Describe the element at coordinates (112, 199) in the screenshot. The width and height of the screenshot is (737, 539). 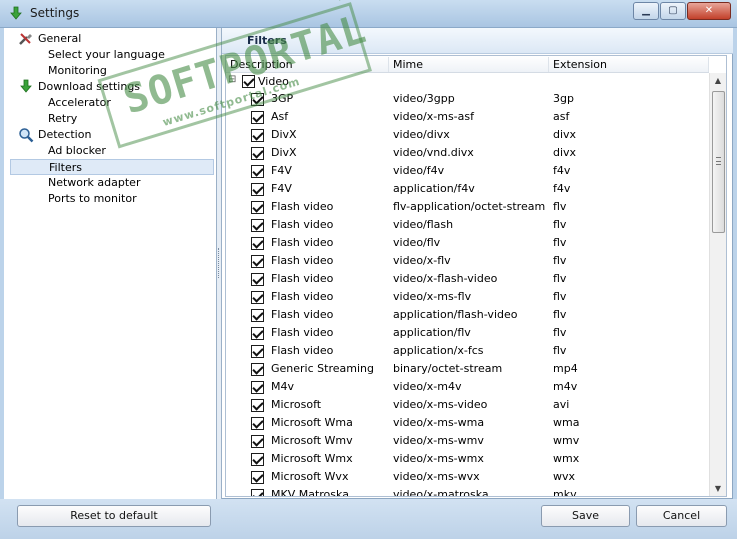
I see `tree-item-ports-to-monitor: Ports to monitor` at that location.